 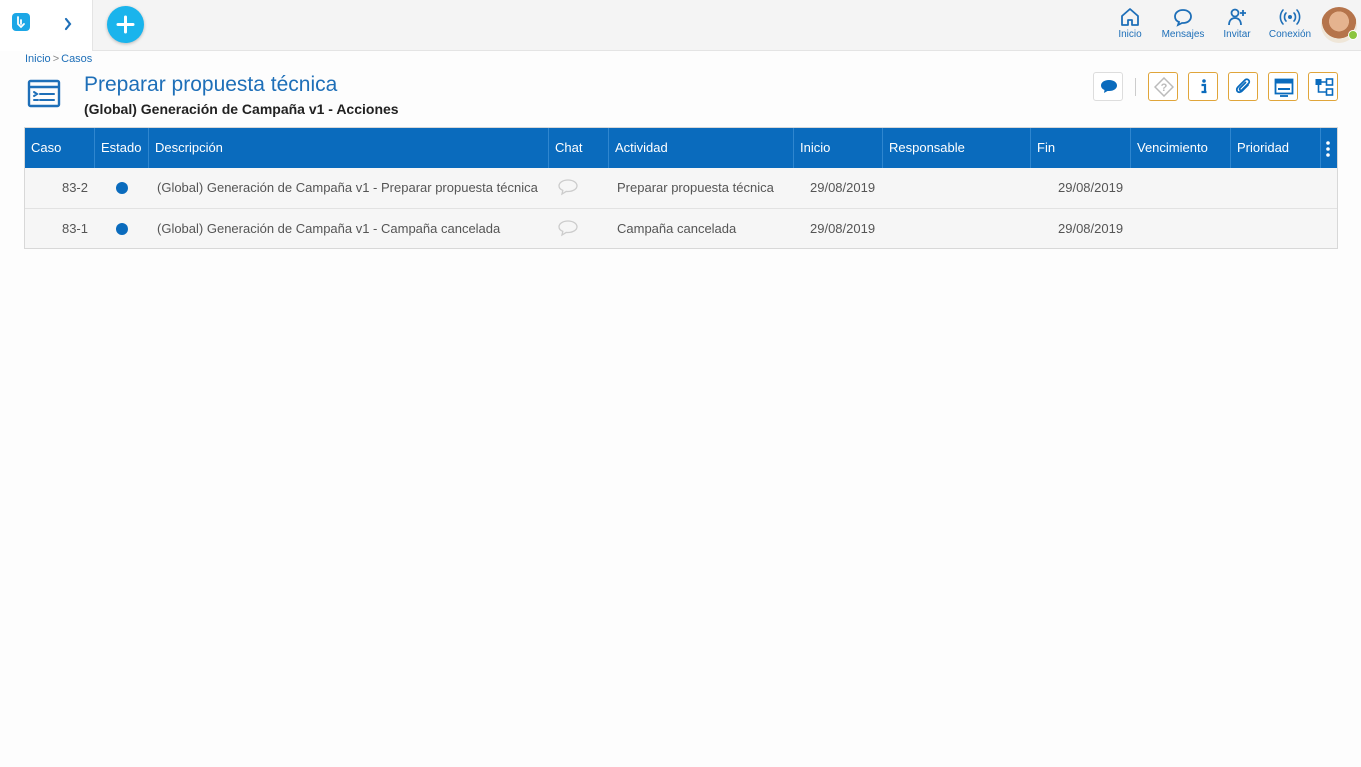 I want to click on attachment-button, so click(x=1243, y=86).